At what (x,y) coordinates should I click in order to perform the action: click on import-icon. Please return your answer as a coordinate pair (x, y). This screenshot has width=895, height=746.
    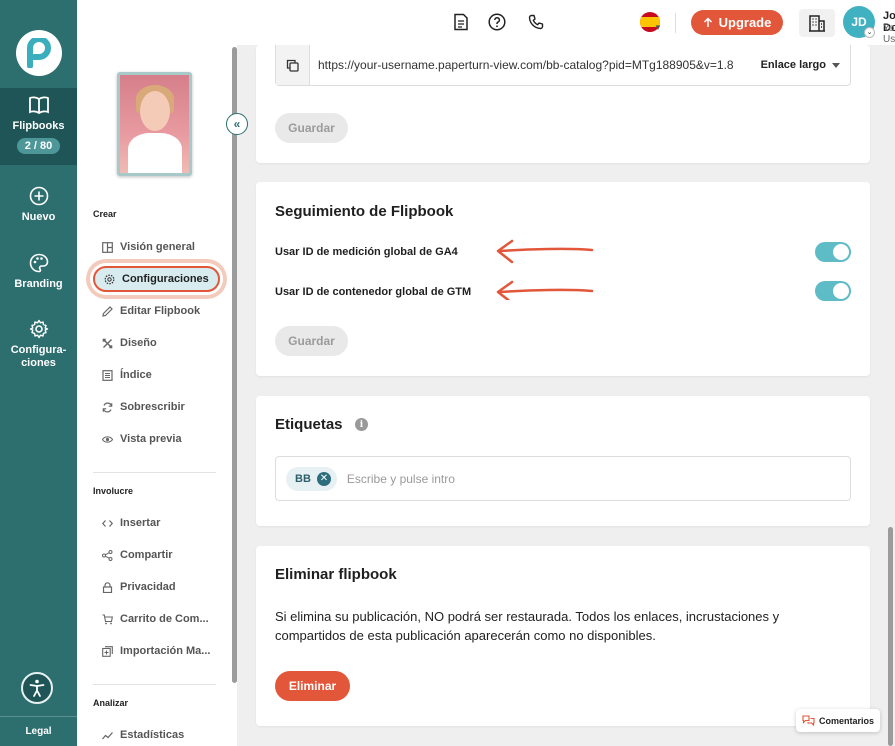
    Looking at the image, I should click on (107, 651).